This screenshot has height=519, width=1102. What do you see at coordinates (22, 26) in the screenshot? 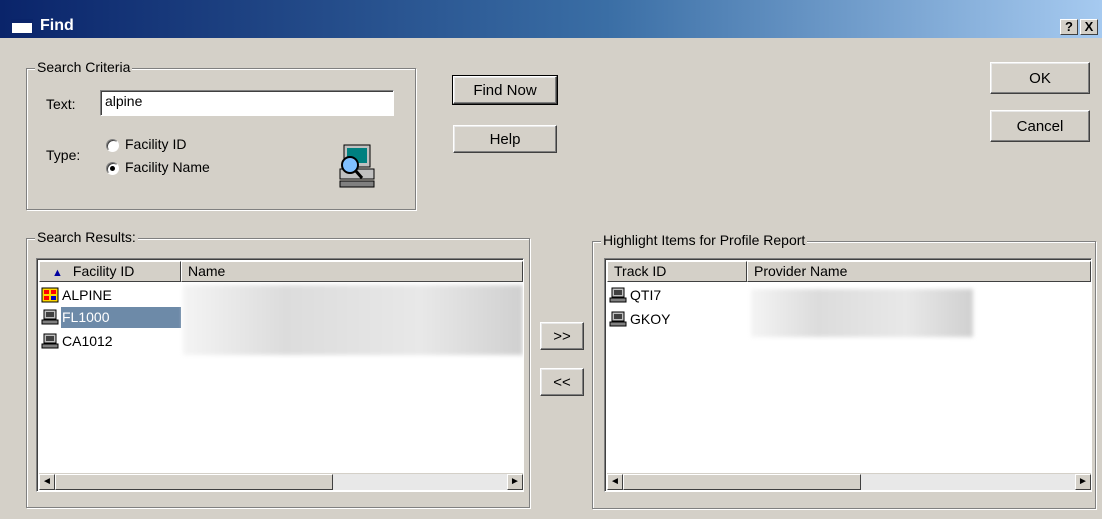
I see `window-icon` at bounding box center [22, 26].